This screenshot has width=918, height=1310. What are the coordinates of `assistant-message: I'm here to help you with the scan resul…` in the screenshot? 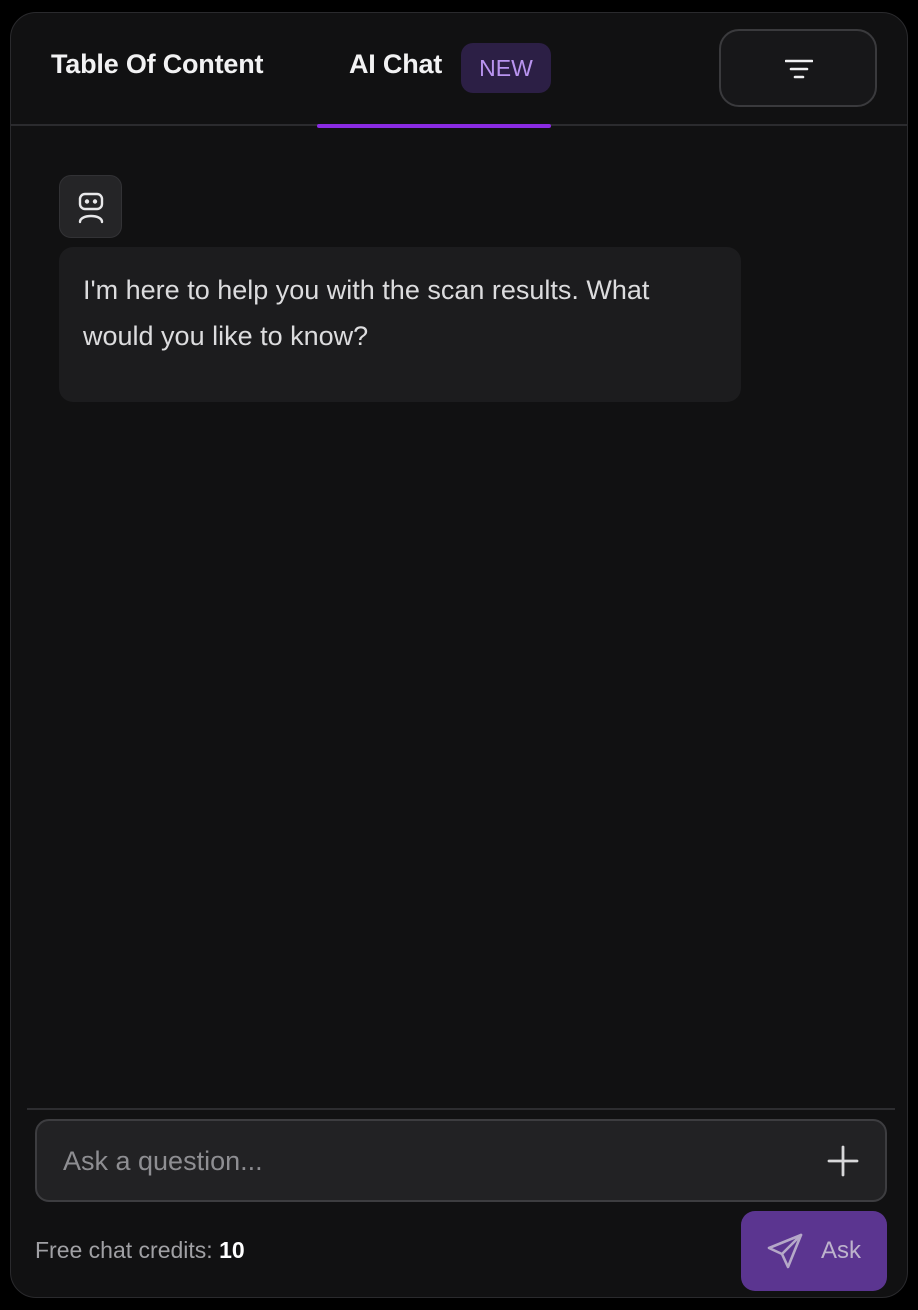 It's located at (400, 324).